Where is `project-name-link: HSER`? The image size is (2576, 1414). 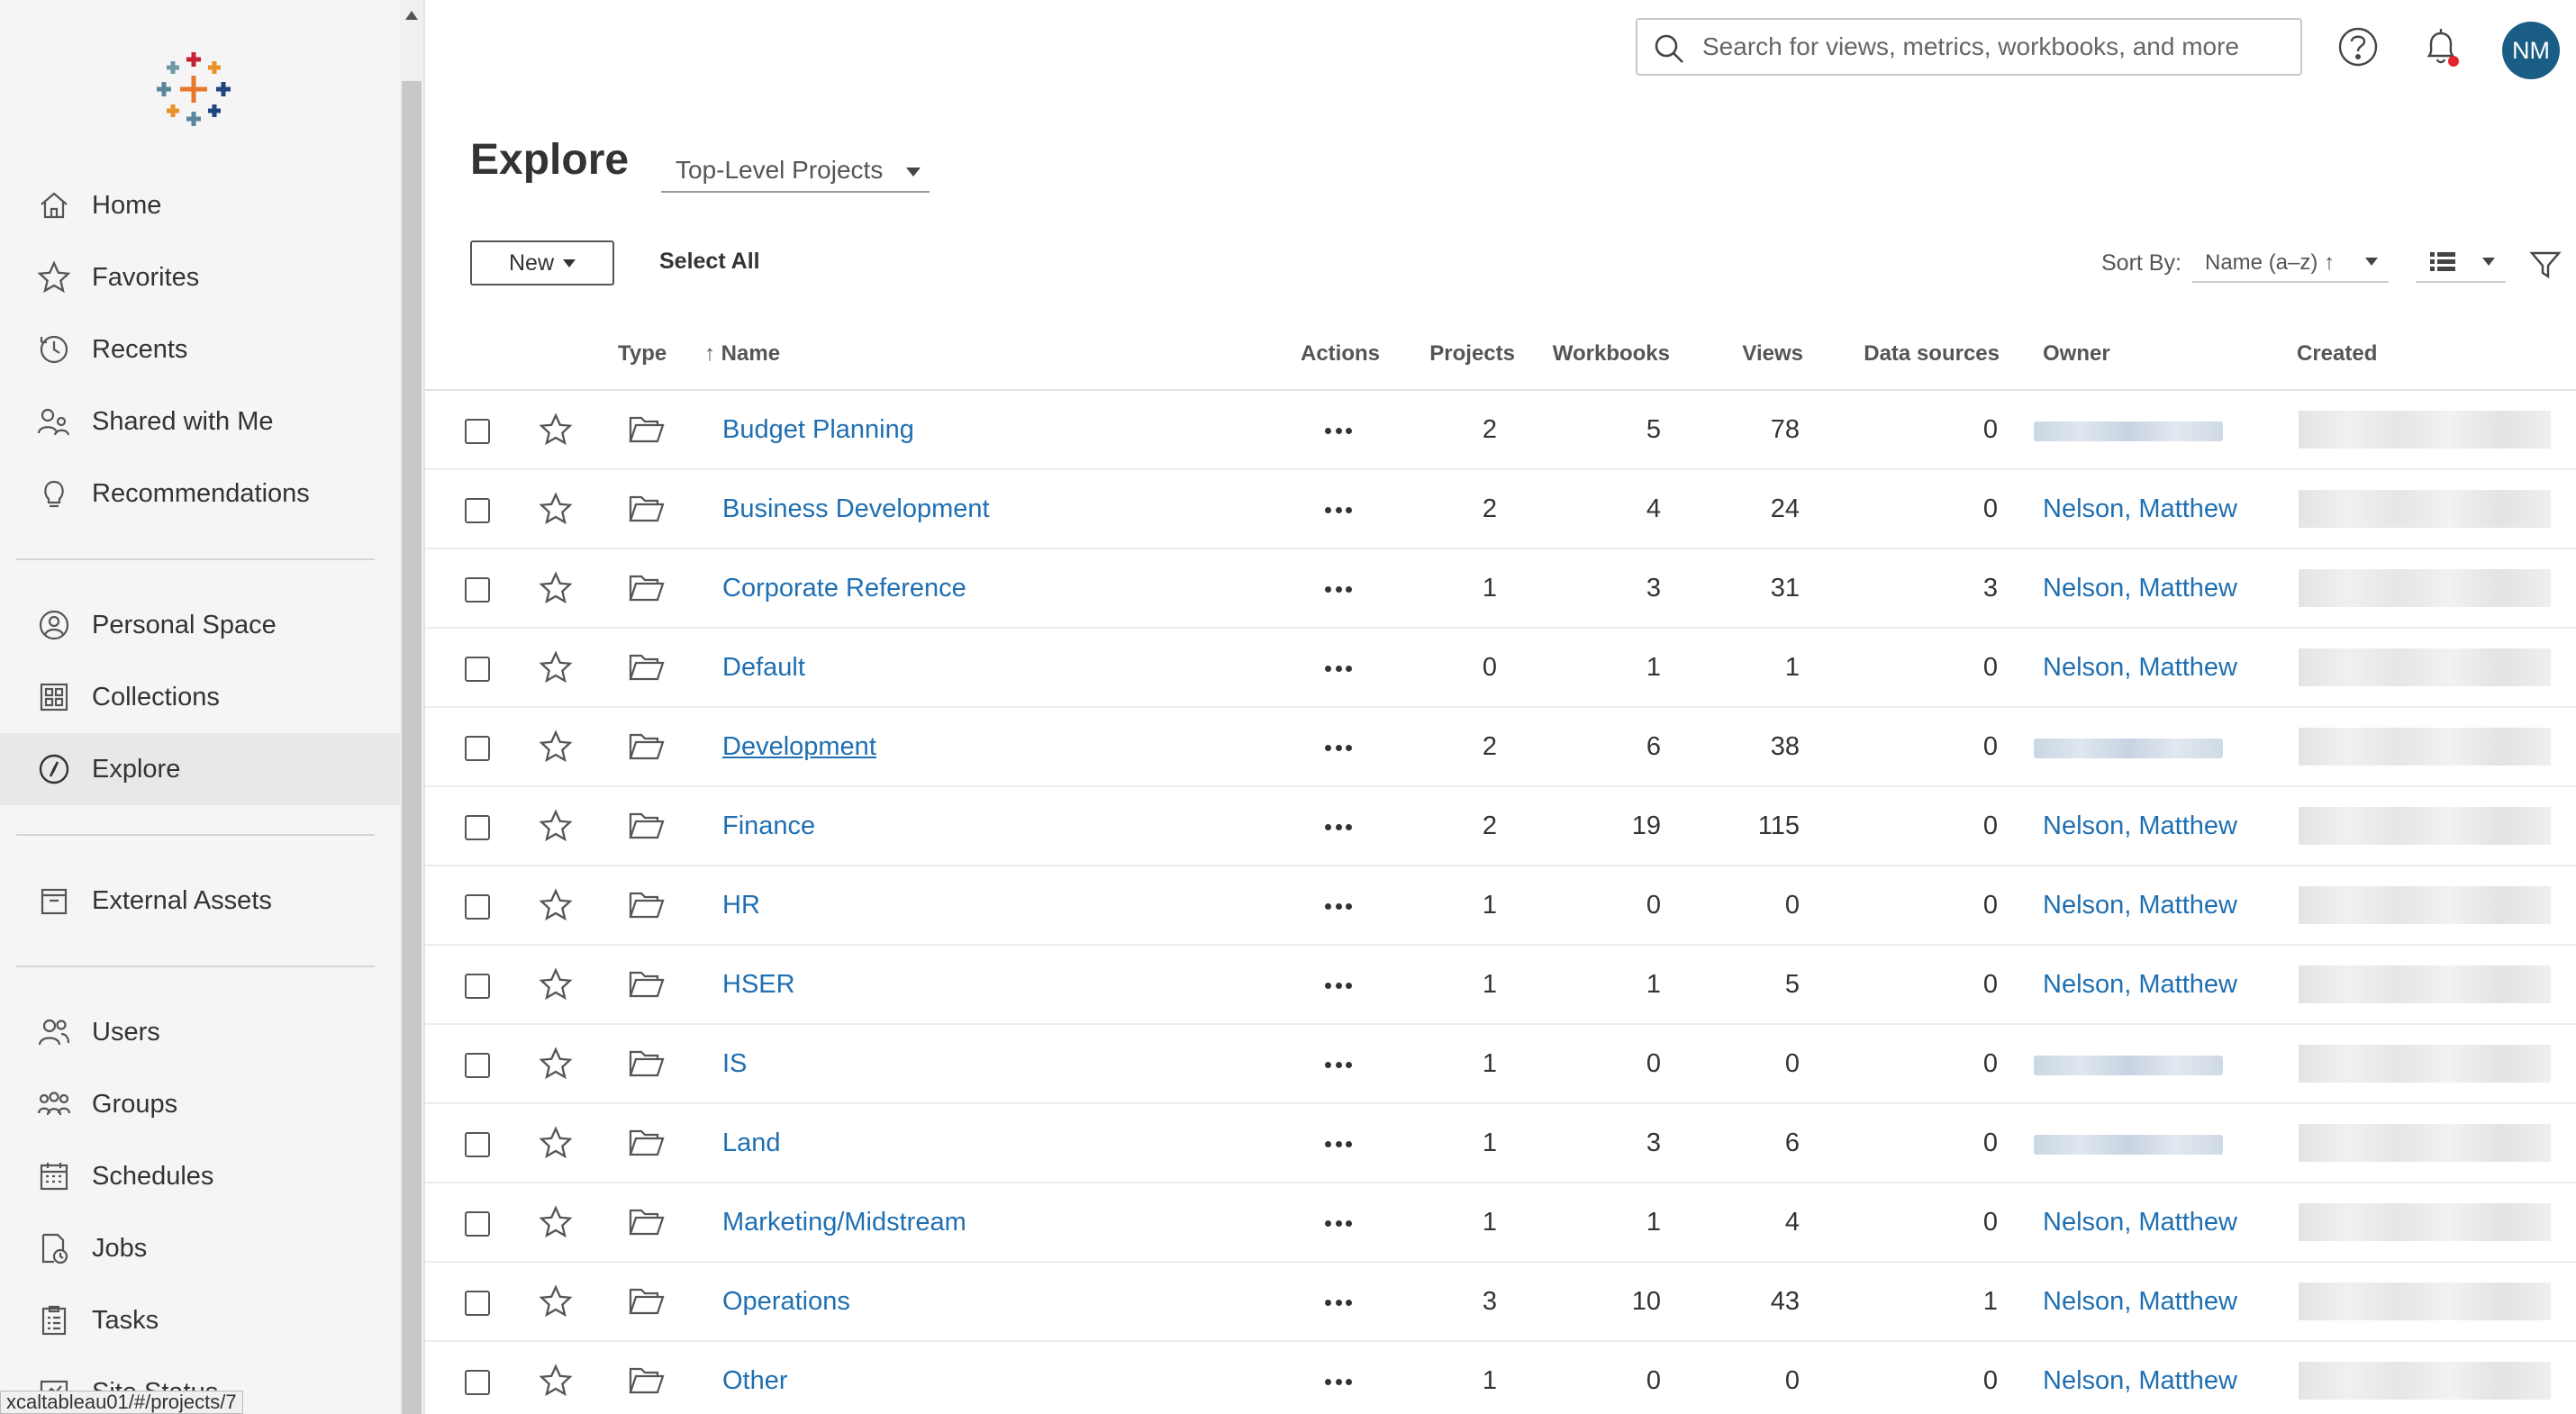
project-name-link: HSER is located at coordinates (759, 985).